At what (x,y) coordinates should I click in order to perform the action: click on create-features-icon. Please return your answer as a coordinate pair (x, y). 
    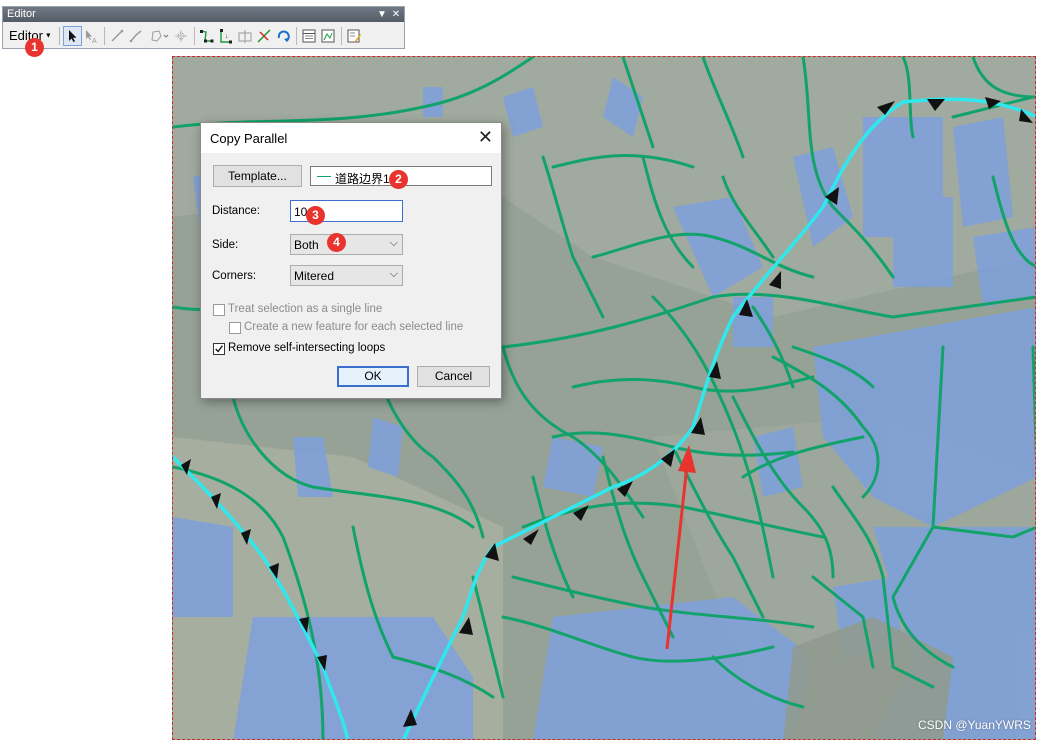
    Looking at the image, I should click on (354, 36).